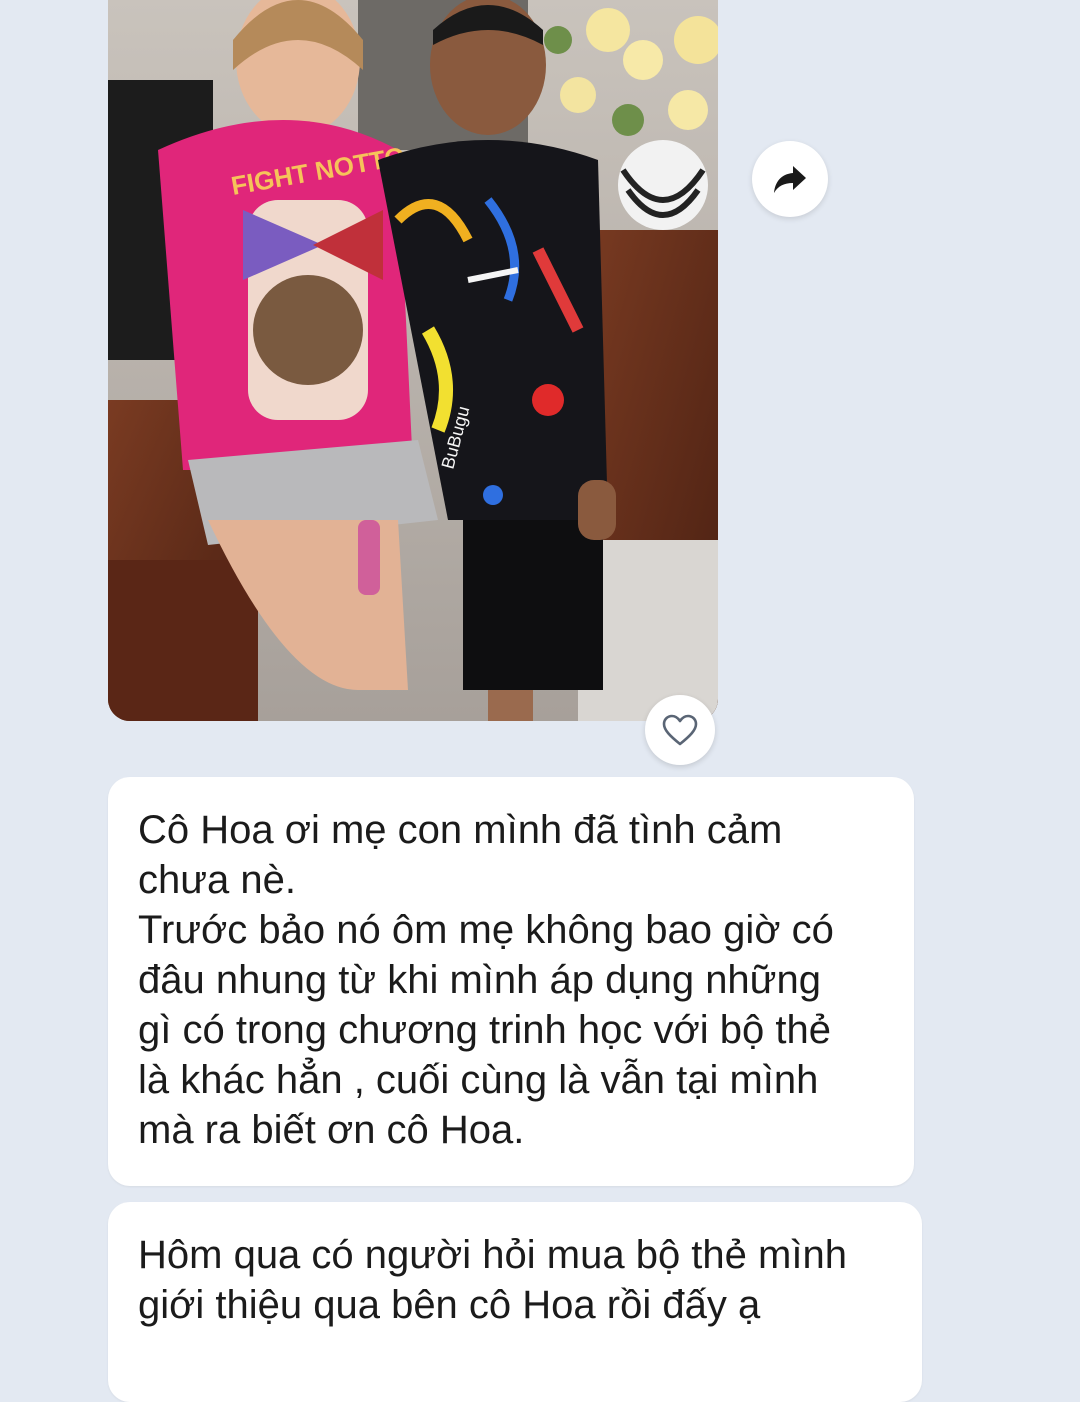 The image size is (1080, 1402). I want to click on message-text-line: đâu nhung từ khi mình áp dụng những, so click(479, 980).